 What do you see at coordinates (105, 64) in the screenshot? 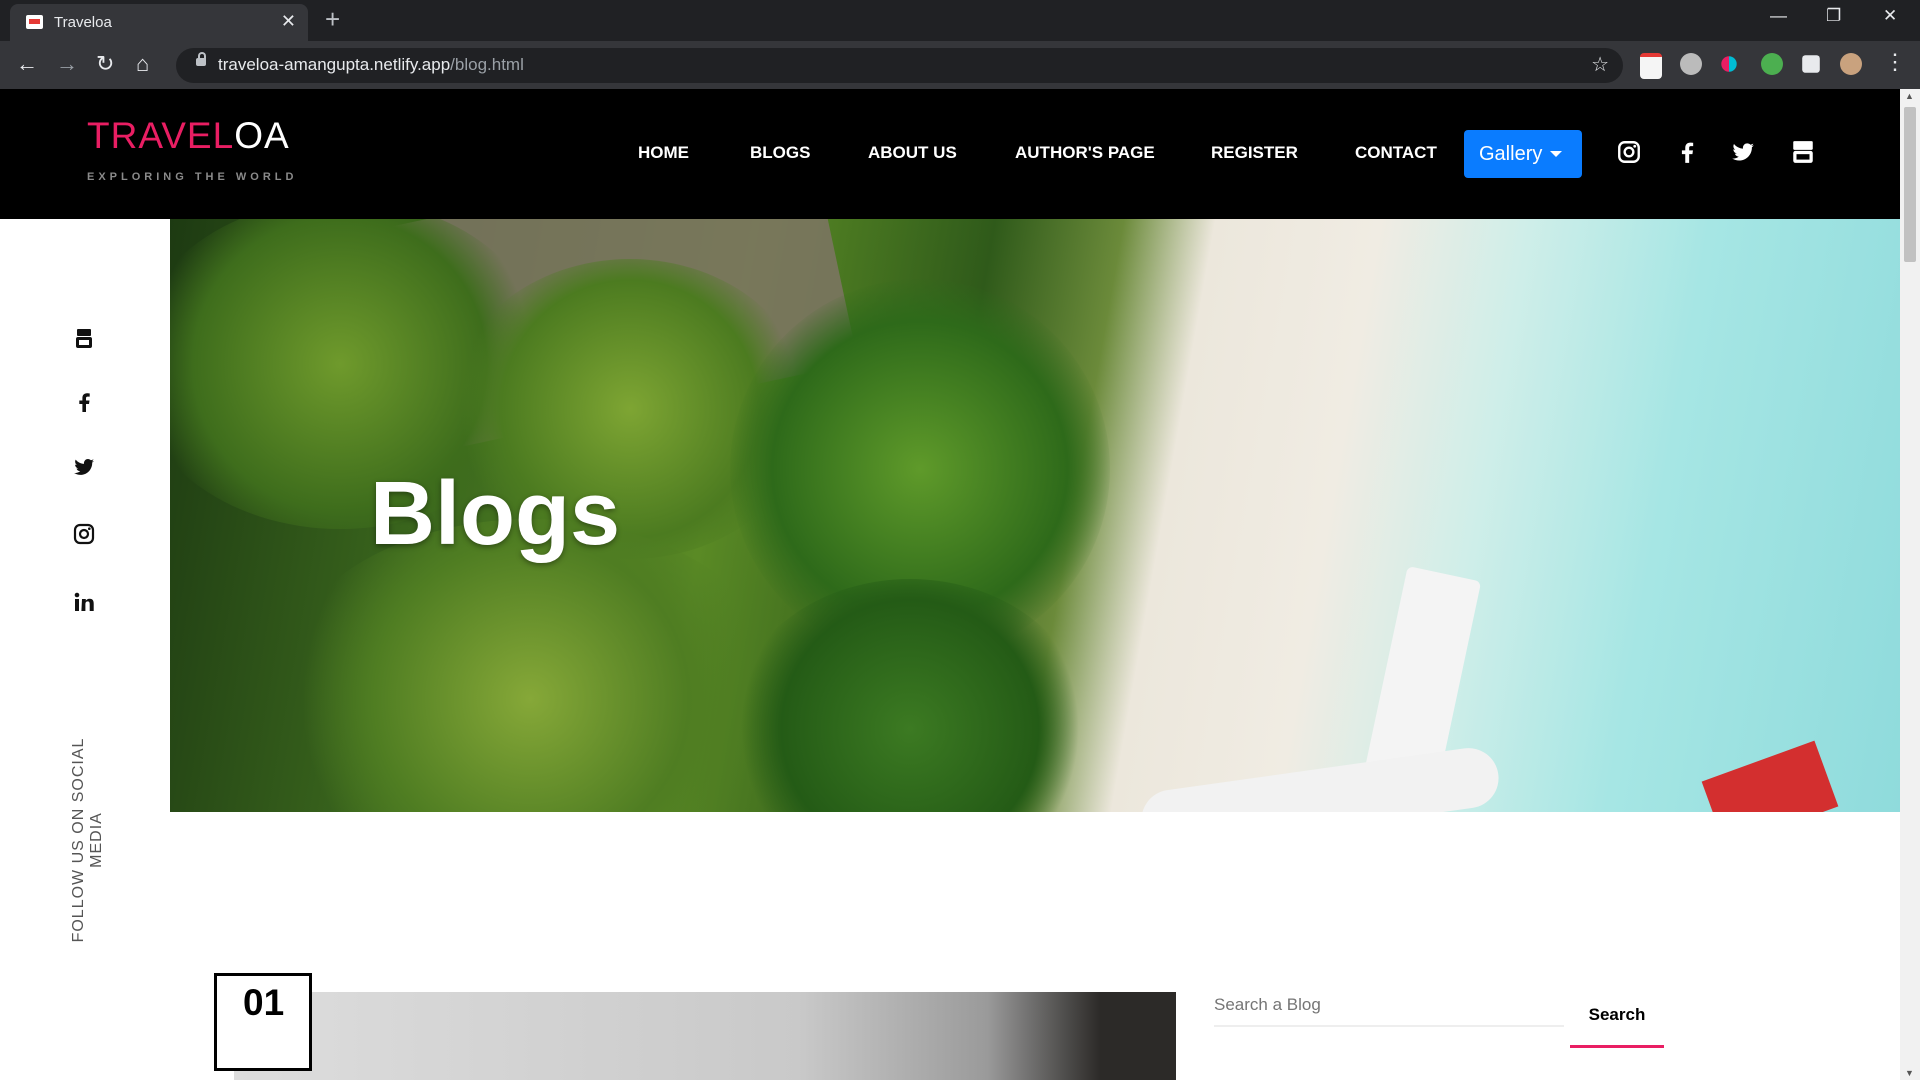
I see `reload-icon: ↻` at bounding box center [105, 64].